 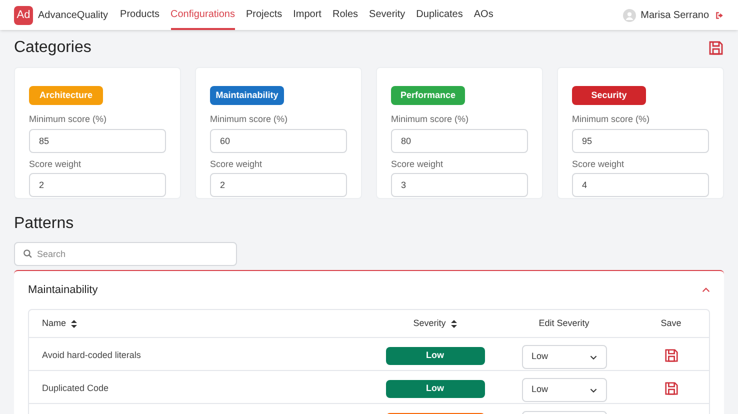 I want to click on nav-link: Severity, so click(x=387, y=15).